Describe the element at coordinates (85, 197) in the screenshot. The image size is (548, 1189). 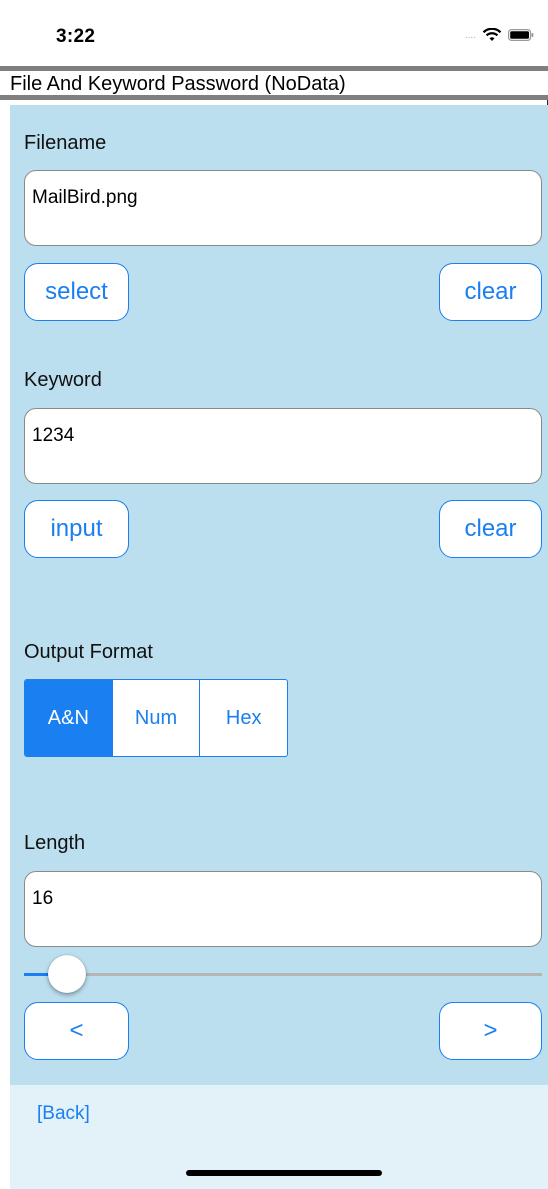
I see `filename-value: MailBird.png` at that location.